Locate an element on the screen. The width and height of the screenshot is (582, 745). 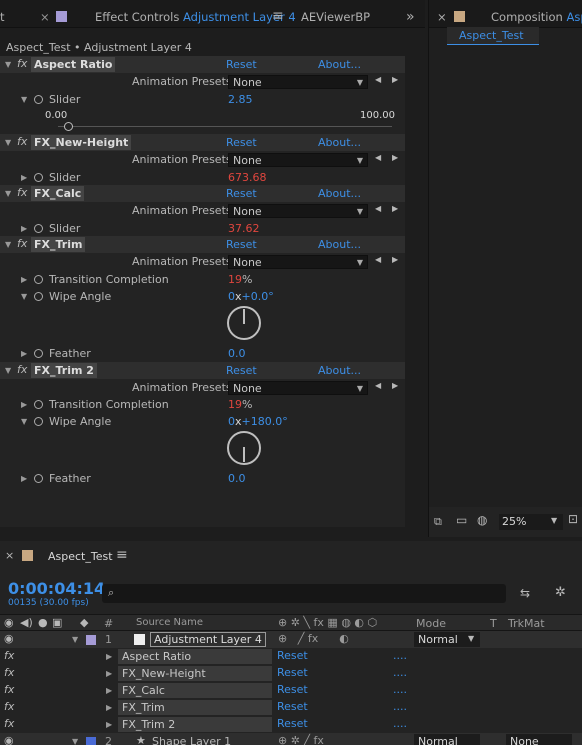
composition-flowchart-icon: ⇆ is located at coordinates (525, 593).